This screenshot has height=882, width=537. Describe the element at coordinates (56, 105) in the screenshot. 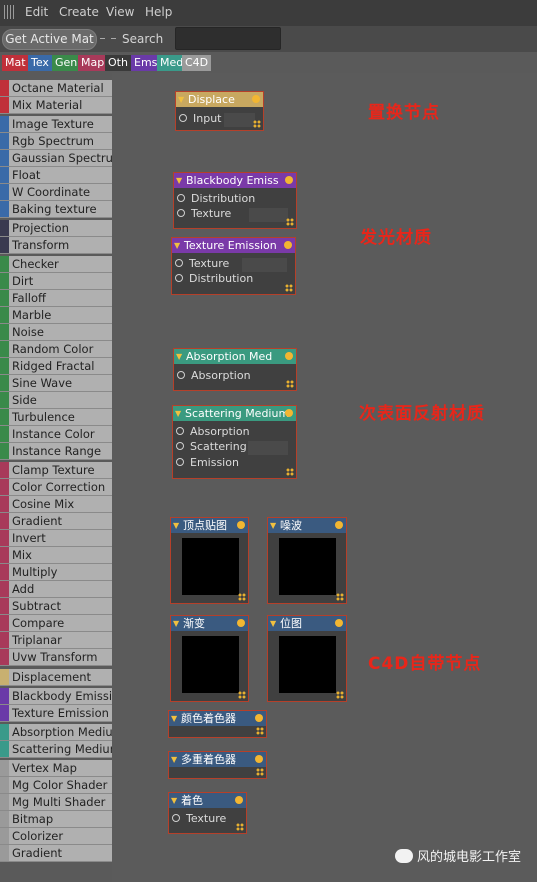

I see `sidebar-item: Mix Material` at that location.